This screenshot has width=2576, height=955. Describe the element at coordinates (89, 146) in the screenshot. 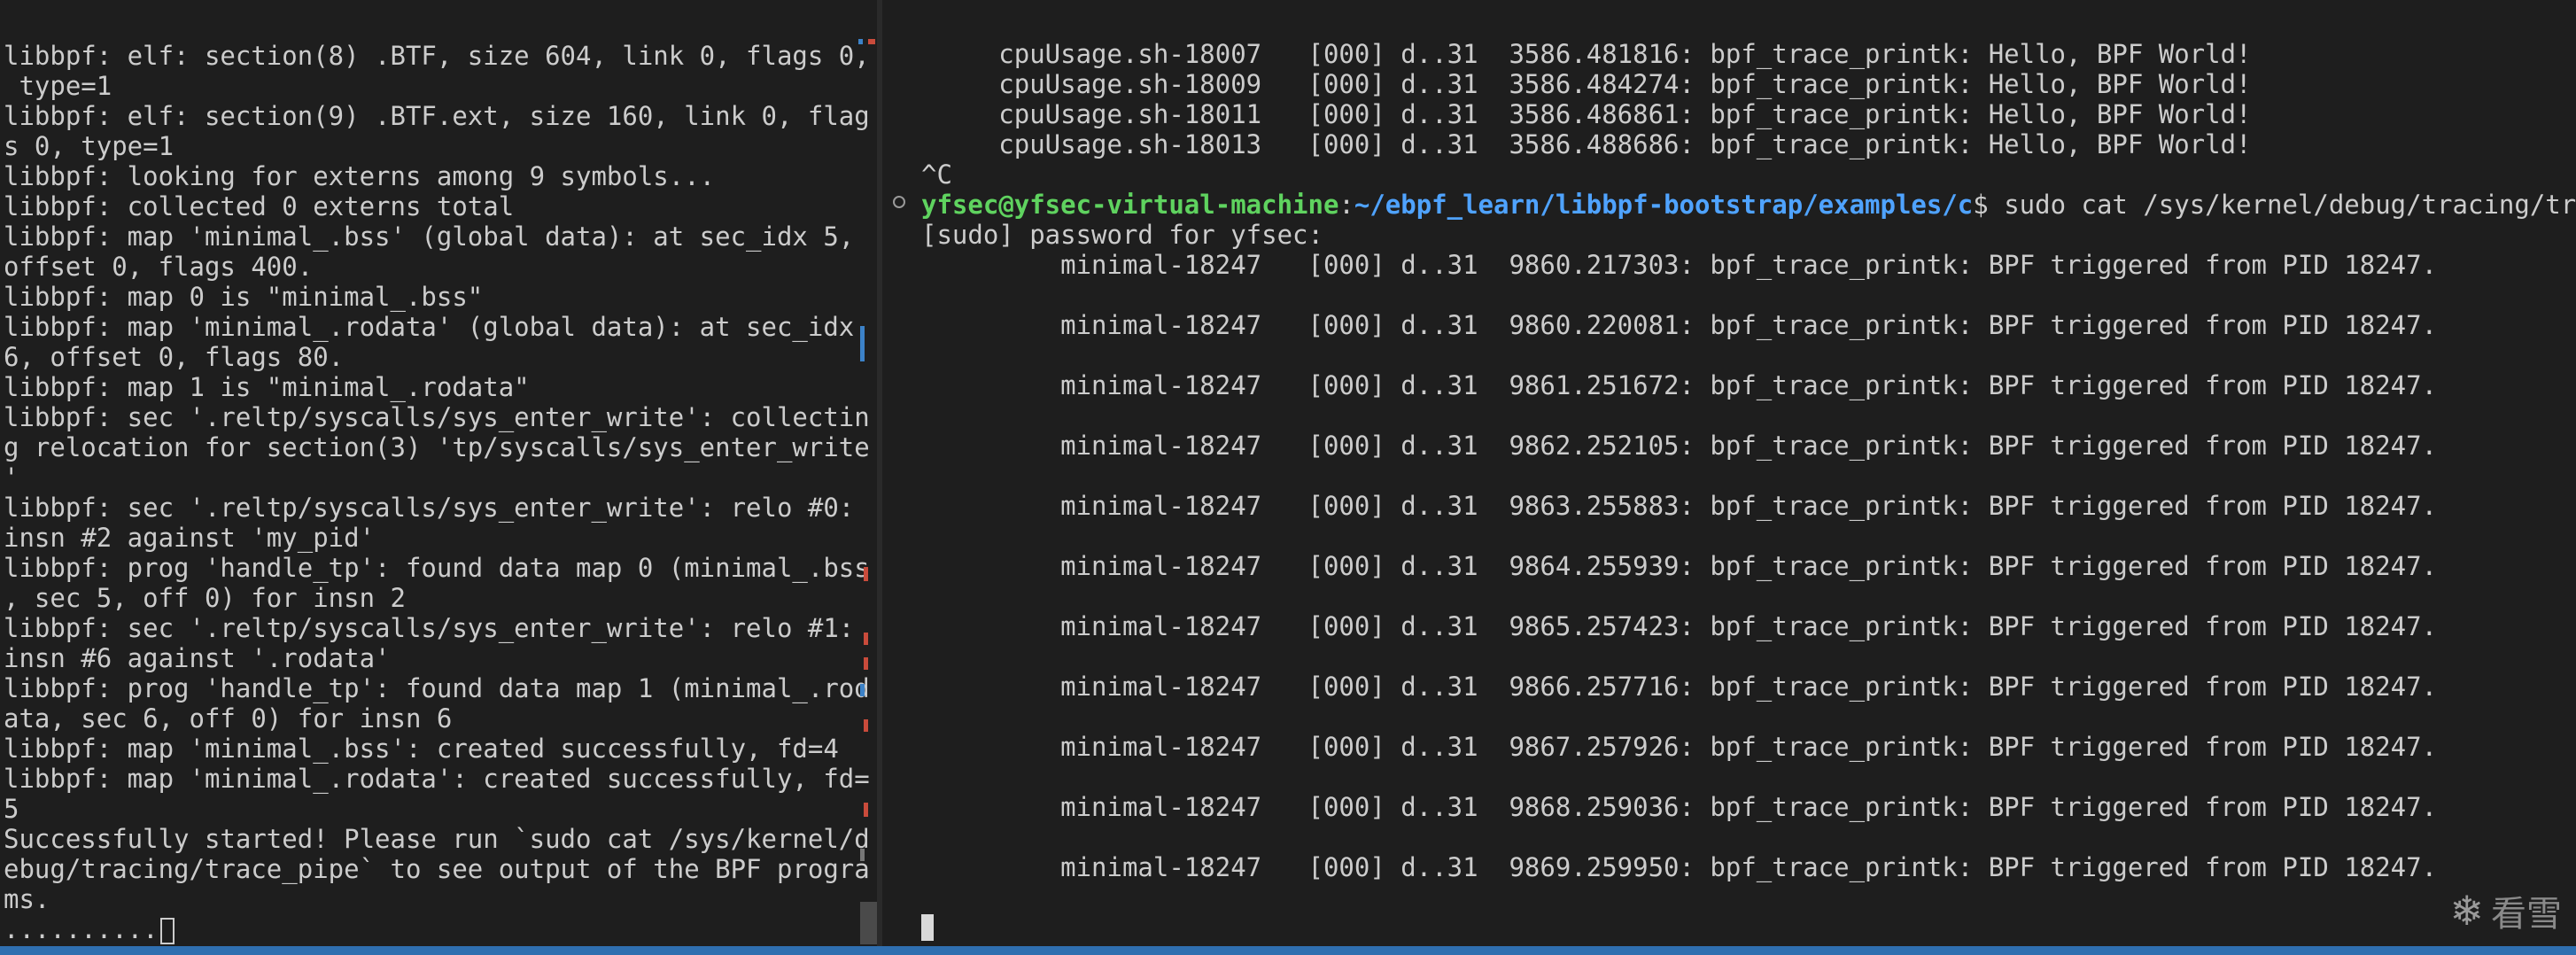

I see `terminal-line: s 0, type=1` at that location.